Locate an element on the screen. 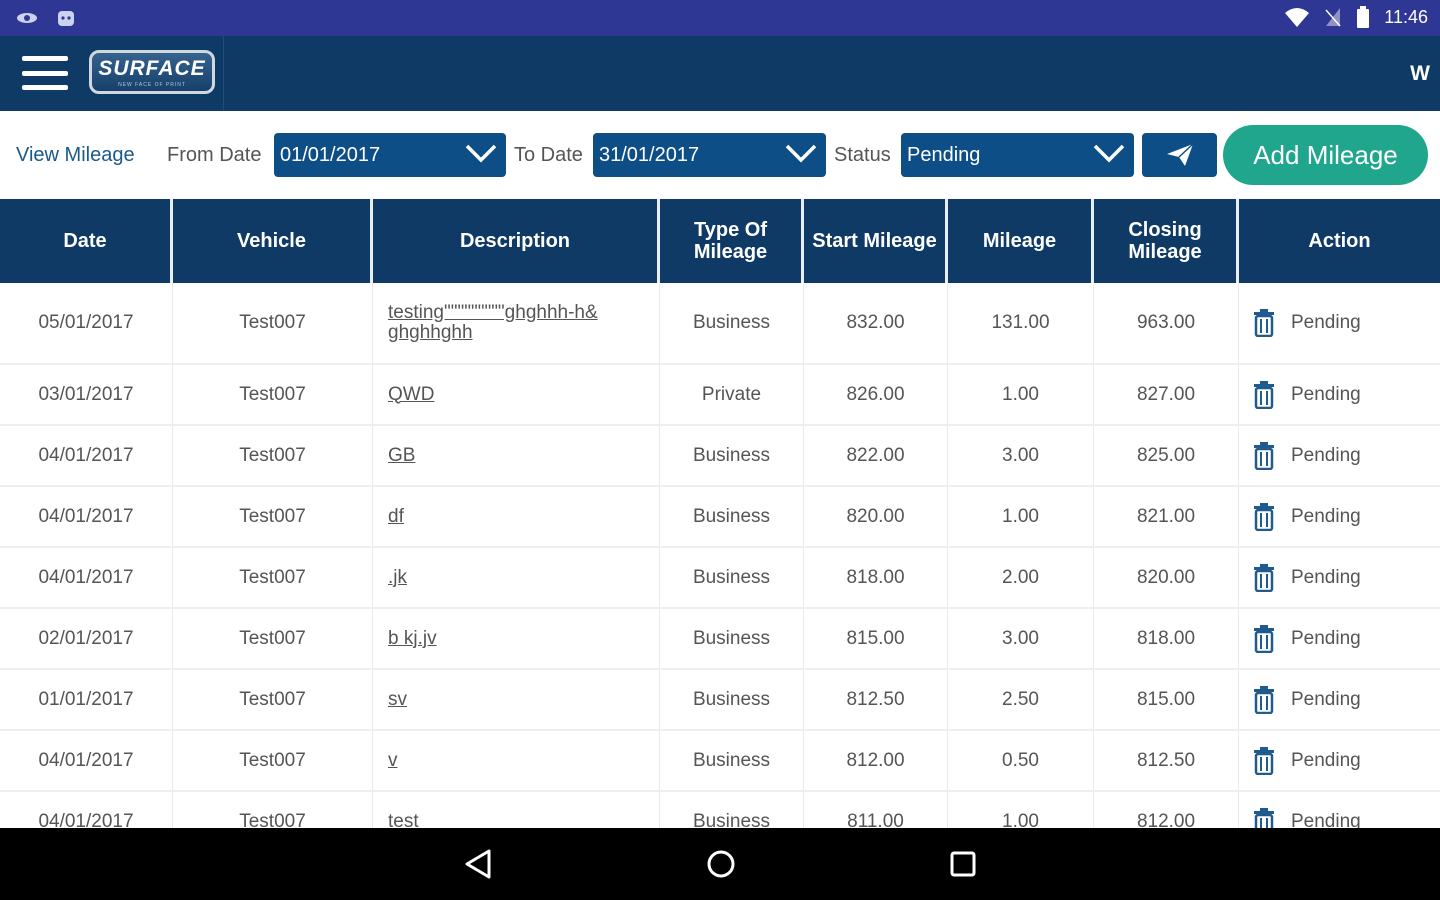  page-title: View Mileage is located at coordinates (75, 155).